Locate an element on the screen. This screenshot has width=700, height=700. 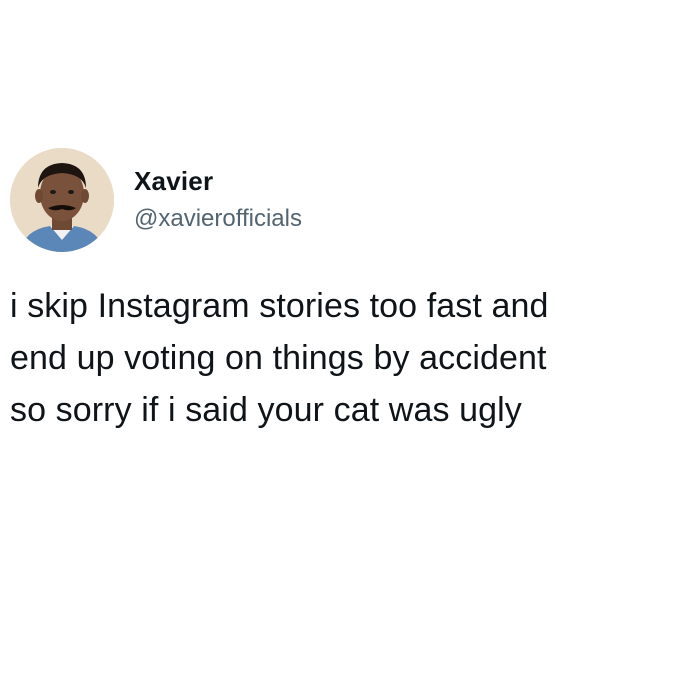
author-avatar is located at coordinates (62, 200).